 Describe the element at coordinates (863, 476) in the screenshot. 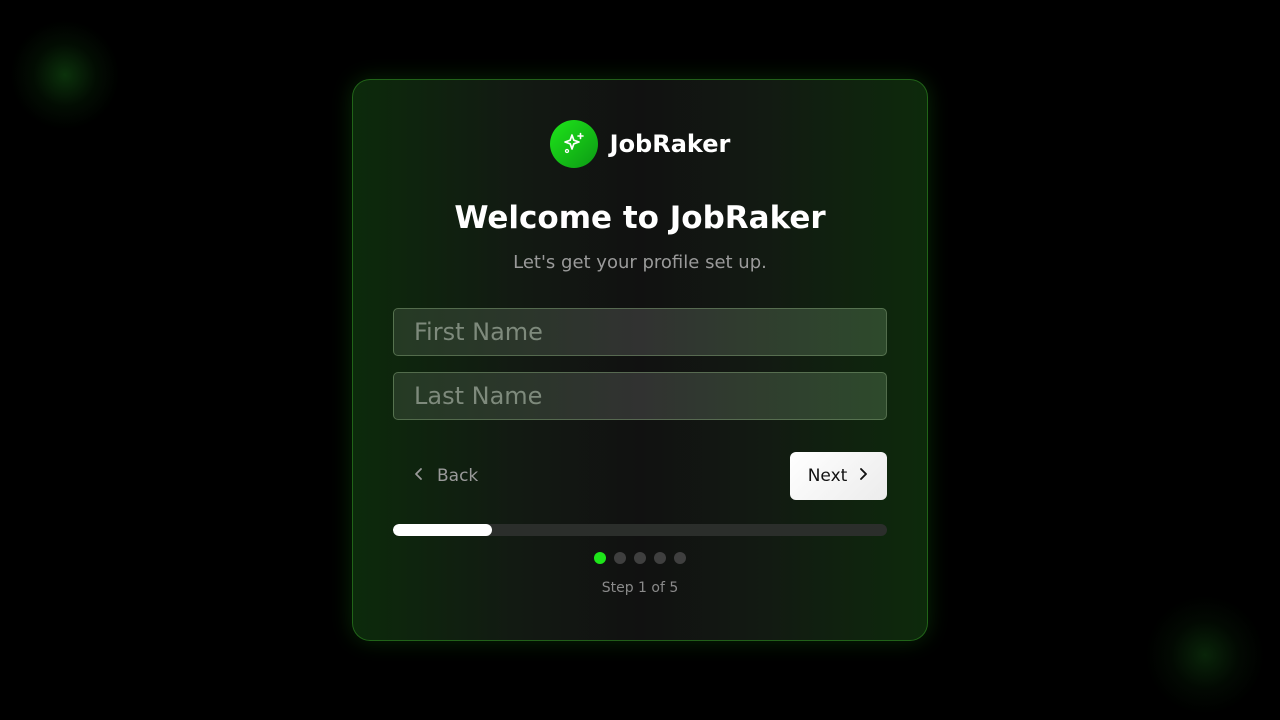

I see `chevron-right-icon` at that location.